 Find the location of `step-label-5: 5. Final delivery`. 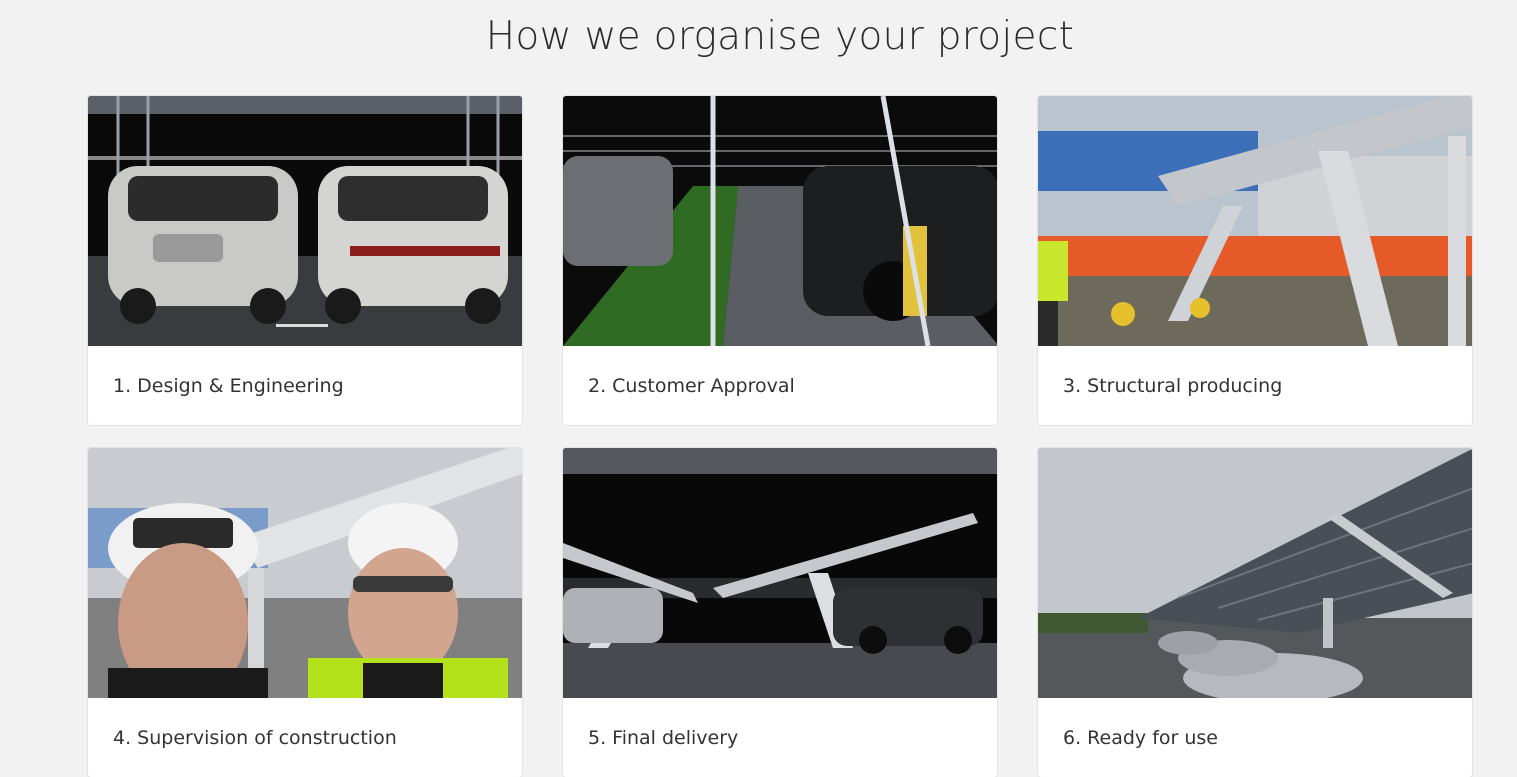

step-label-5: 5. Final delivery is located at coordinates (663, 738).